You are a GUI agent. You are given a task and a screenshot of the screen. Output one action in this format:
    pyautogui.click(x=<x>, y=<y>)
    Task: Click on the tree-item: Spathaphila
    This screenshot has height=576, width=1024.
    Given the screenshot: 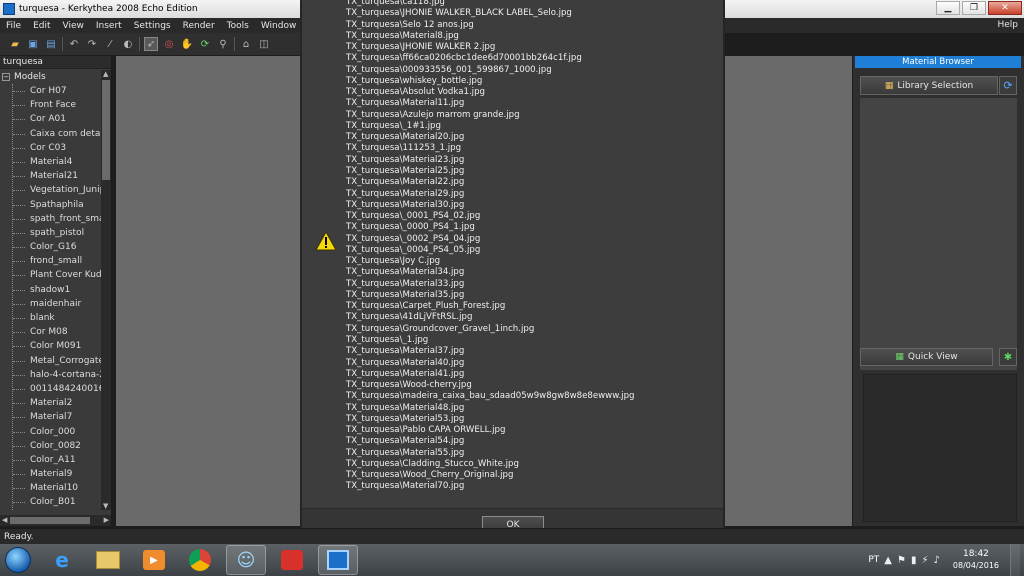 What is the action you would take?
    pyautogui.click(x=57, y=205)
    